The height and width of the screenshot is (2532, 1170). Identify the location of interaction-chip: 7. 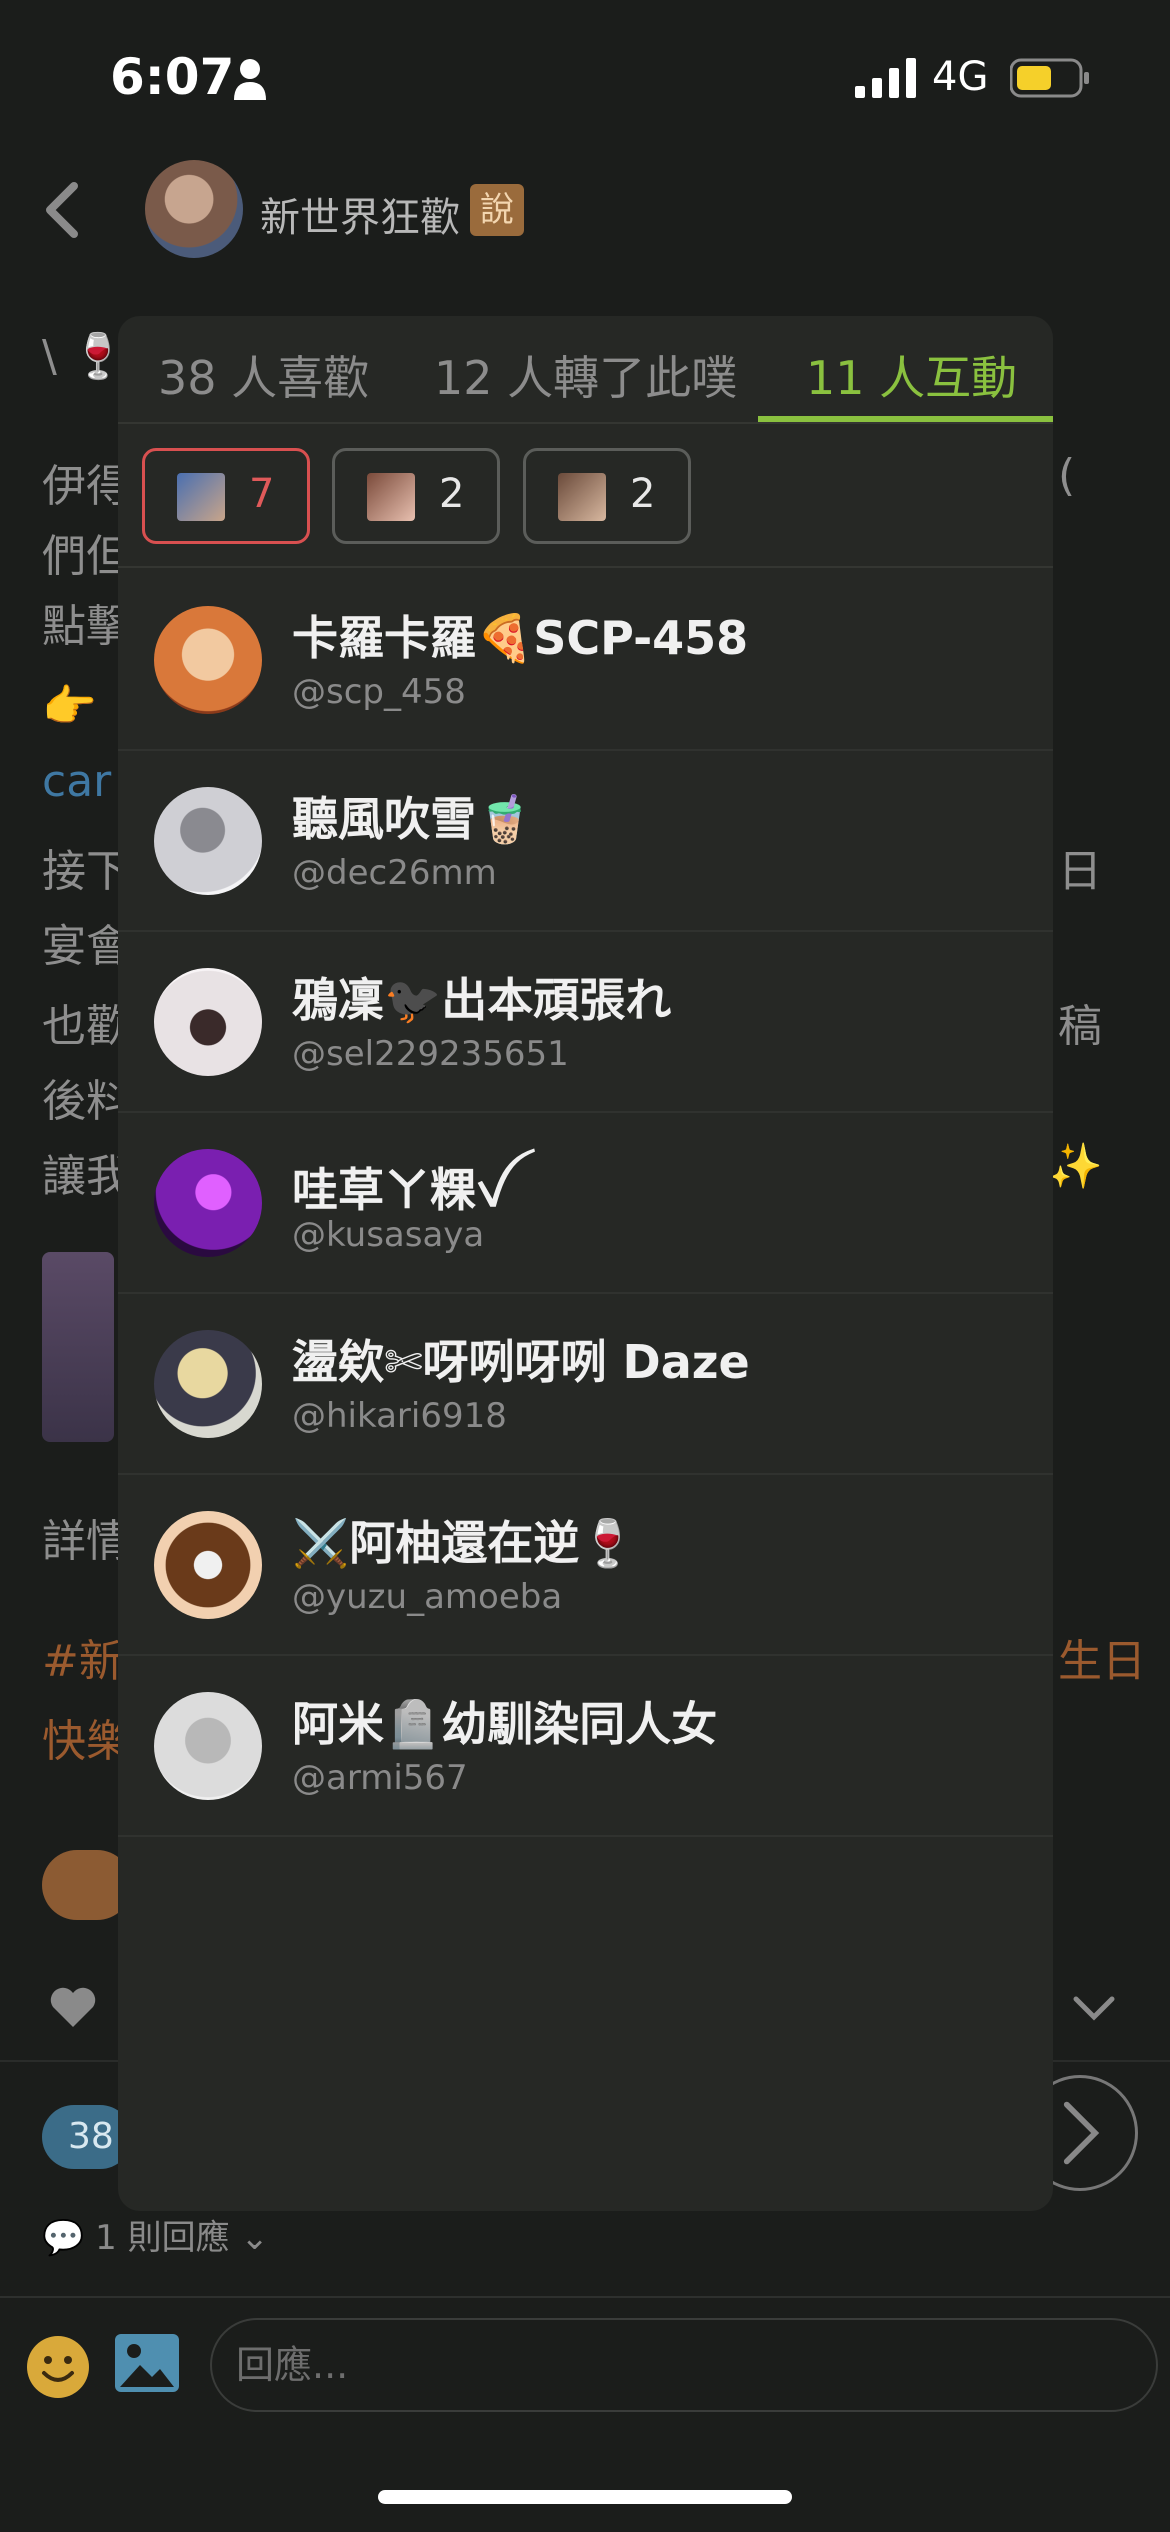
(226, 496).